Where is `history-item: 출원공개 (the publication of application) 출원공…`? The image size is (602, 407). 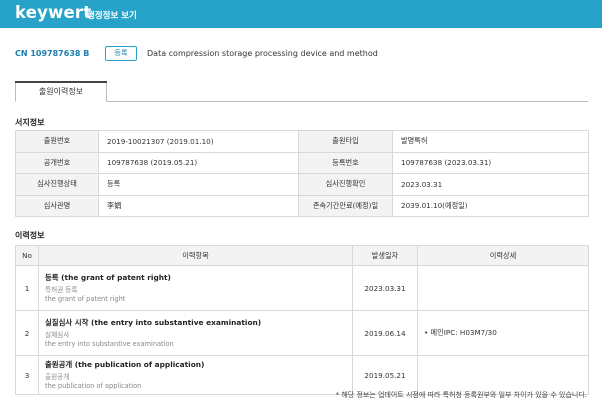 history-item: 출원공개 (the publication of application) 출원공… is located at coordinates (195, 375).